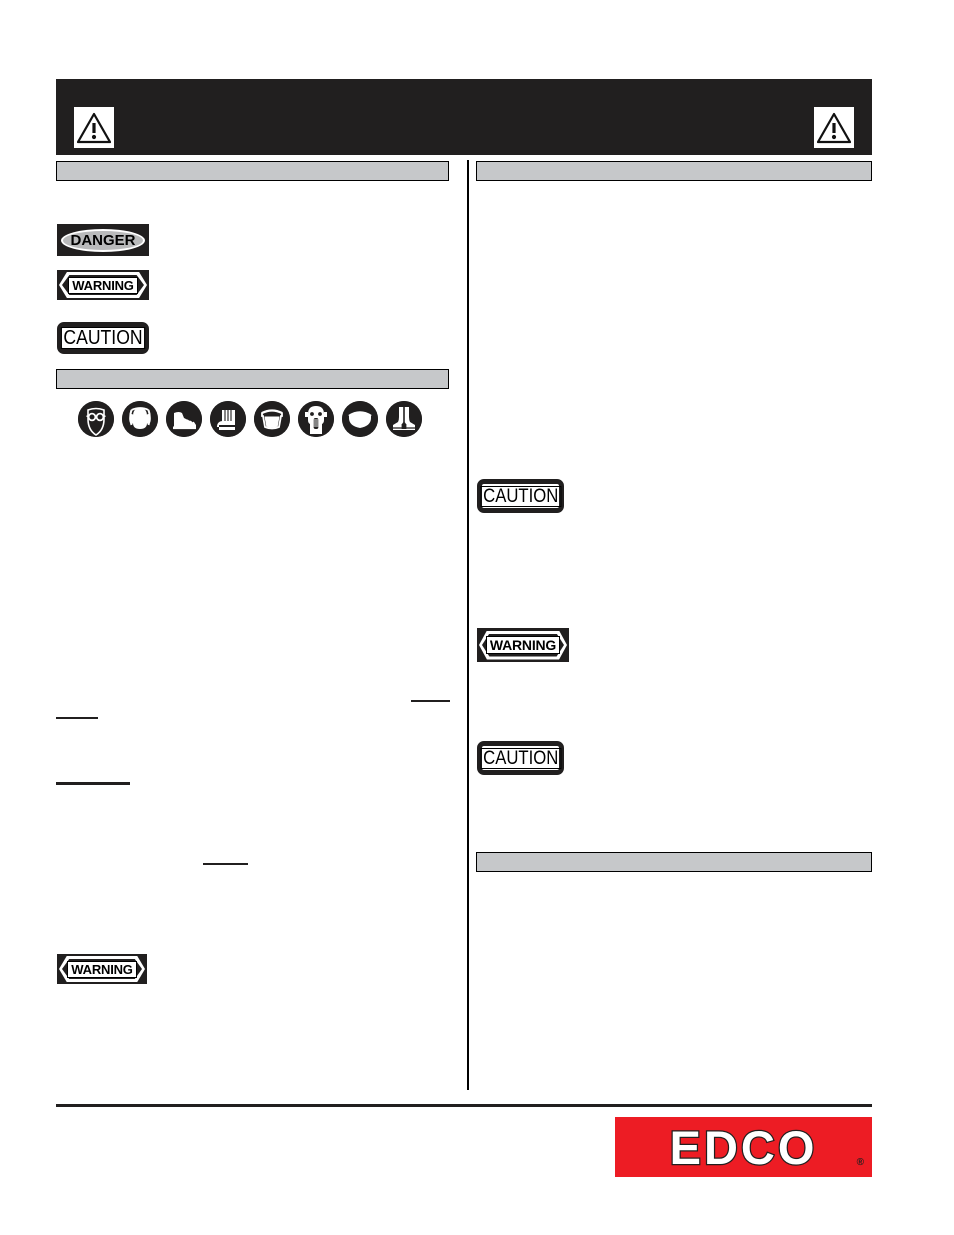 The height and width of the screenshot is (1235, 954). I want to click on safety-banner, so click(464, 117).